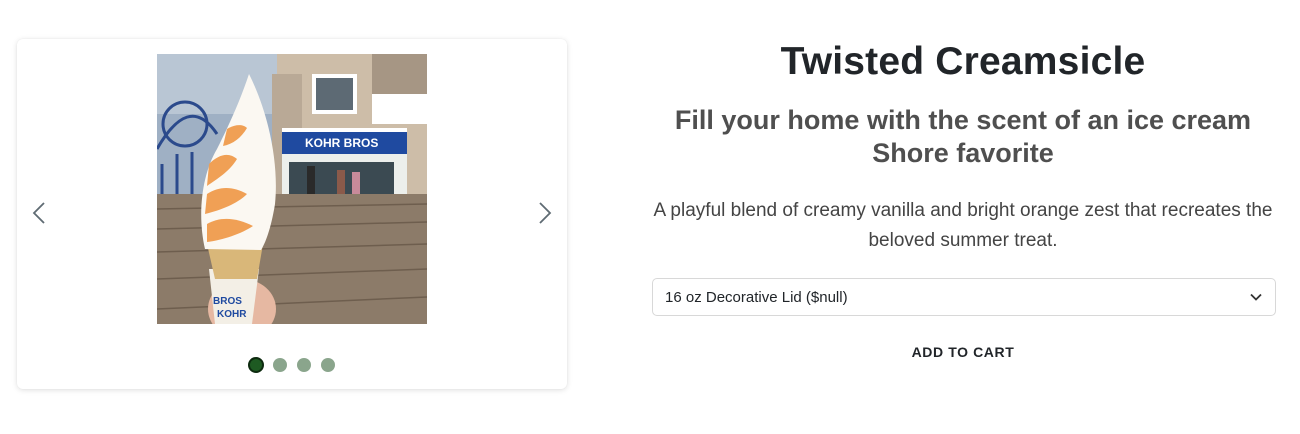  Describe the element at coordinates (964, 297) in the screenshot. I see `variant-select: 16 oz Decorative Lid ($null)` at that location.